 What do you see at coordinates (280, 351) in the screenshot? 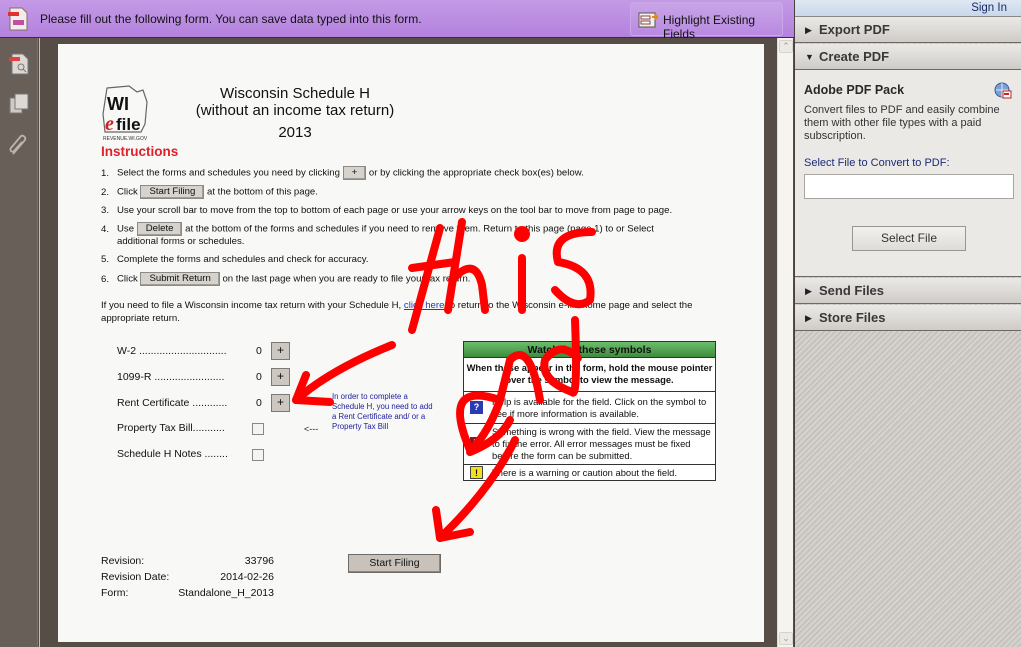
I see `add-w2-button: +` at bounding box center [280, 351].